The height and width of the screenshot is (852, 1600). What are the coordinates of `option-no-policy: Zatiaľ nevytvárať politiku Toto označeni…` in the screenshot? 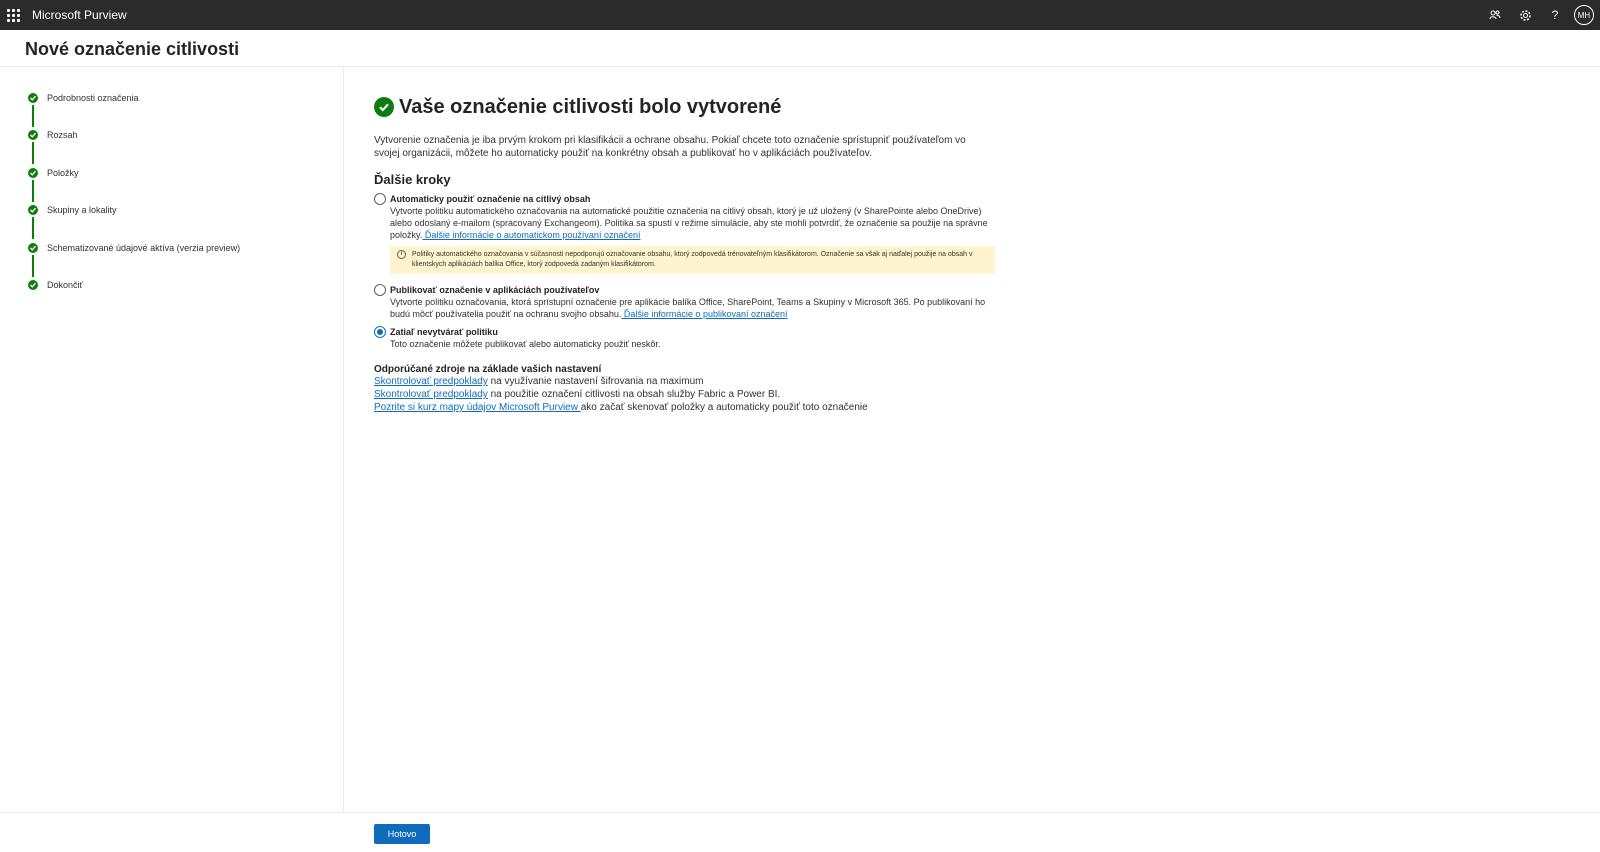 It's located at (689, 338).